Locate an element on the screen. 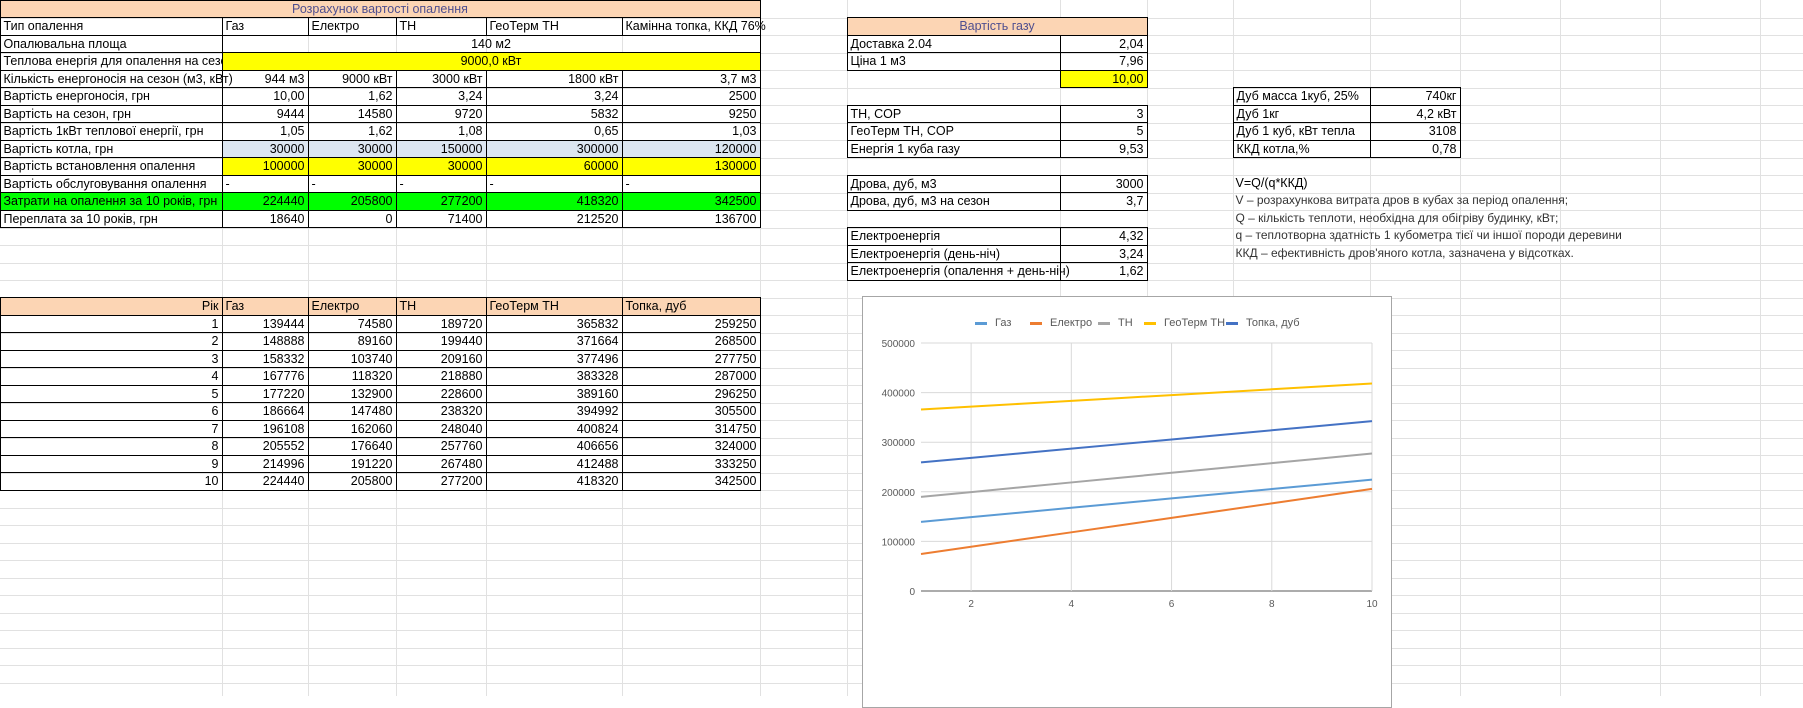  row-label: Вартість енергоносія, грн is located at coordinates (111, 96).